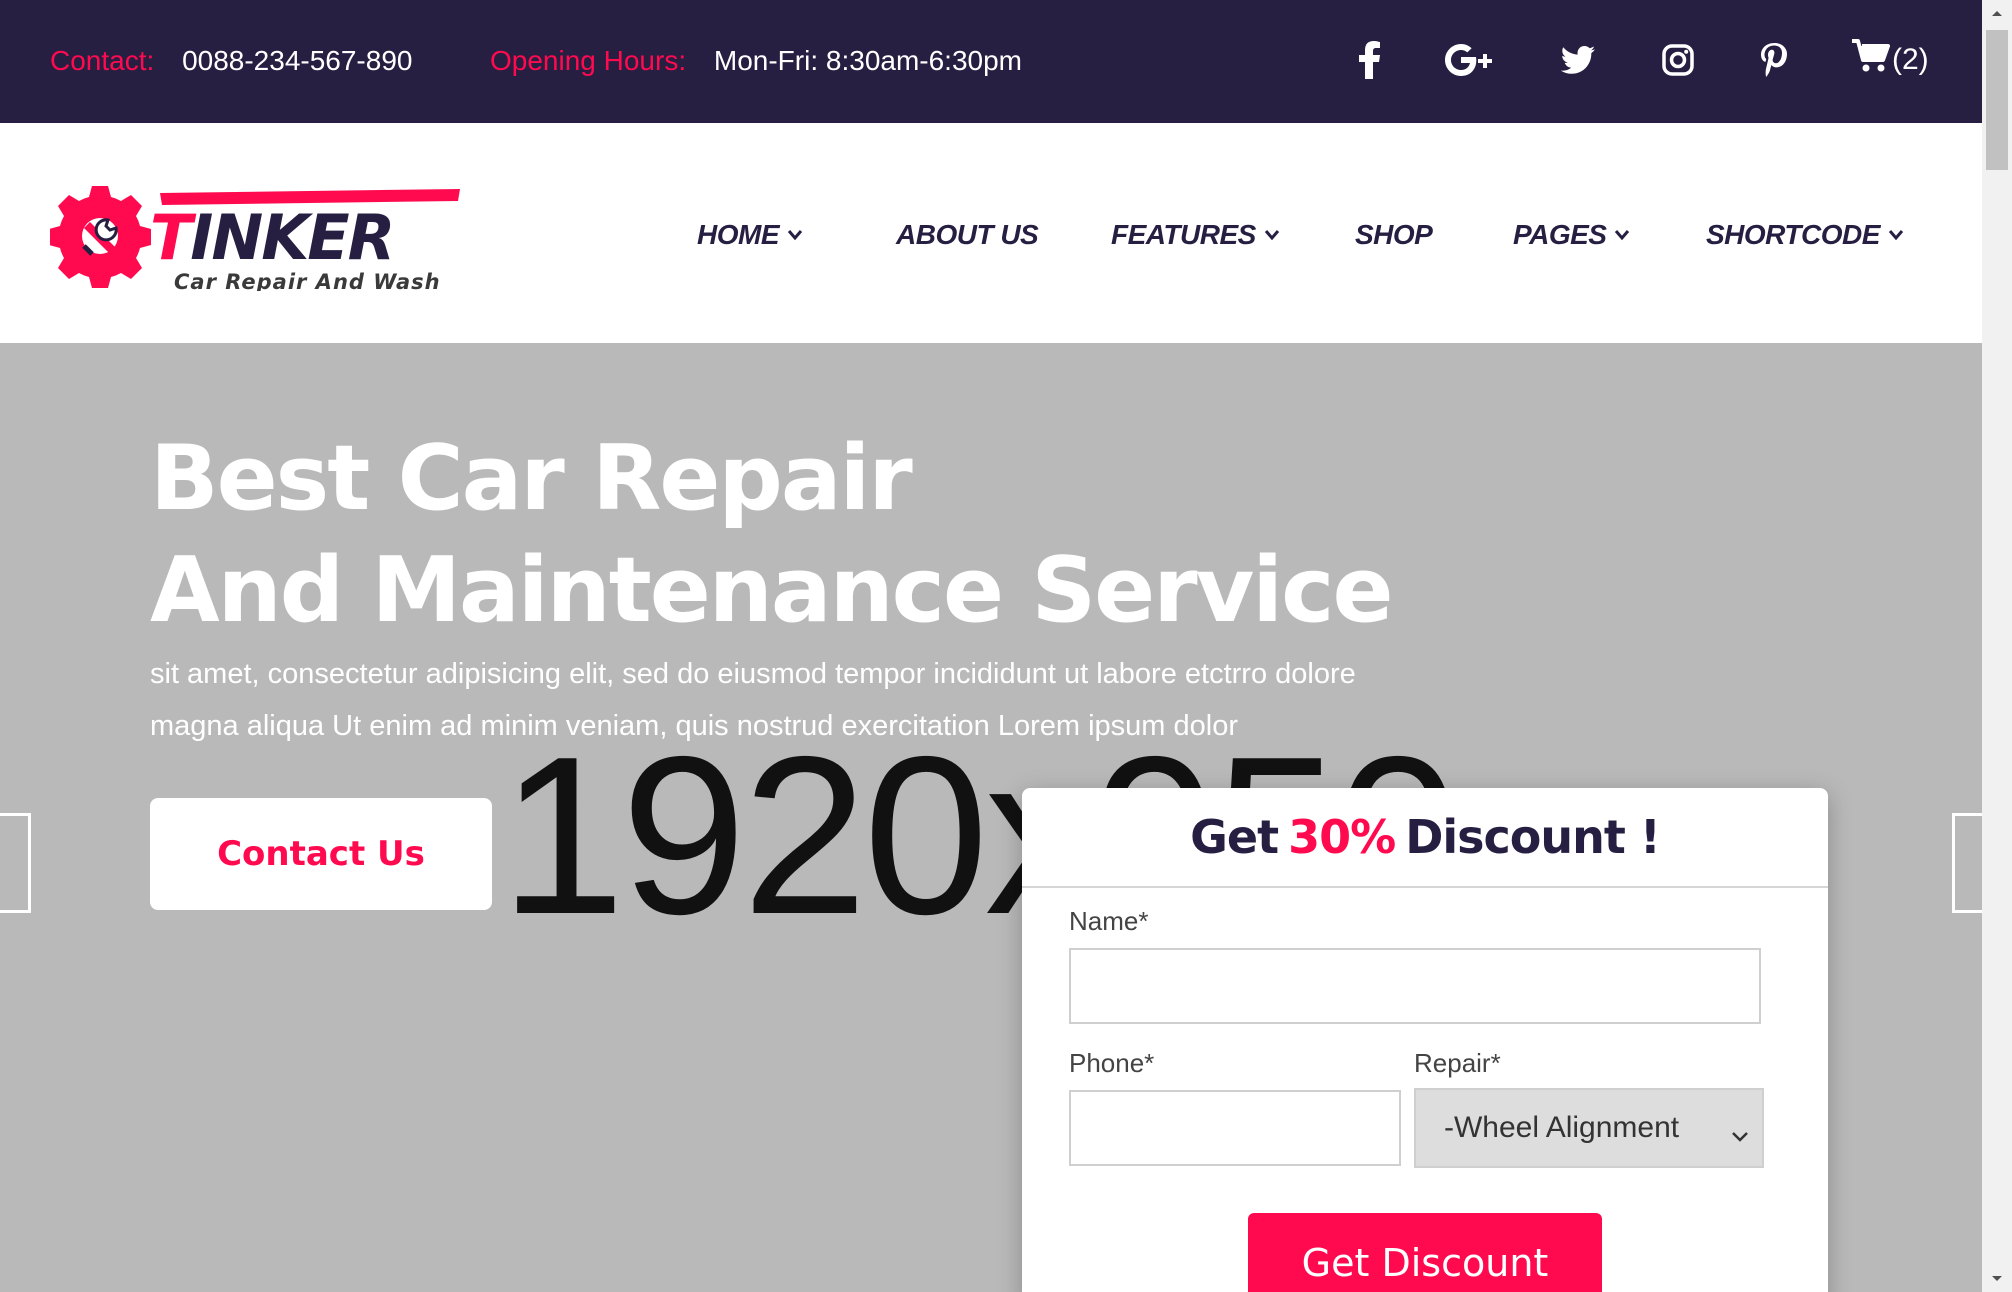 The width and height of the screenshot is (2012, 1292). Describe the element at coordinates (1234, 837) in the screenshot. I see `discount-title-prefix: Get` at that location.